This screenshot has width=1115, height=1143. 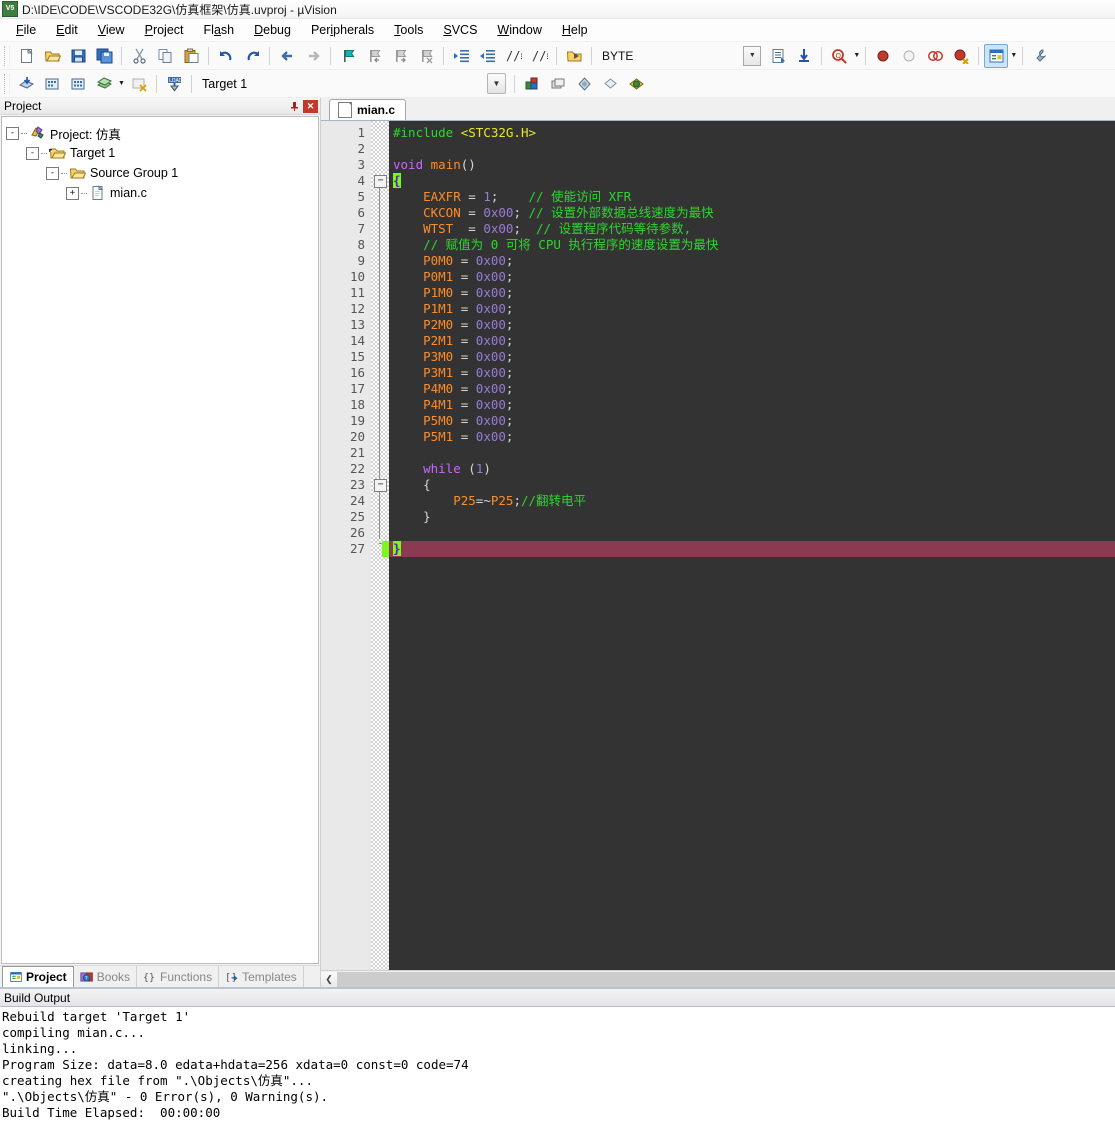 I want to click on expand-toggle-icon: +, so click(x=72, y=193).